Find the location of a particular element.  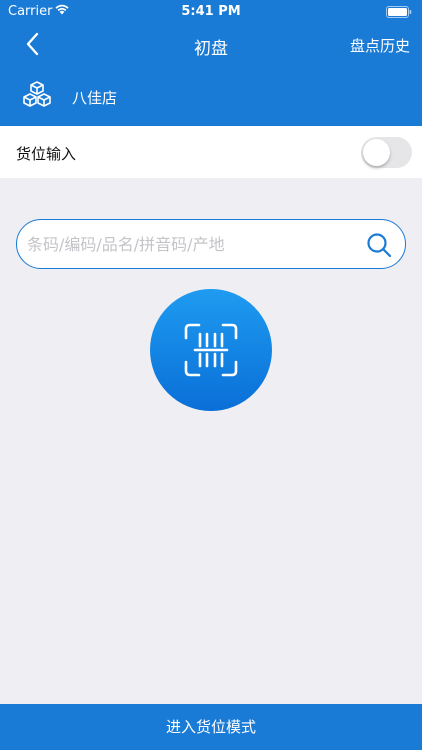

store-row: 八佳店 is located at coordinates (211, 96).